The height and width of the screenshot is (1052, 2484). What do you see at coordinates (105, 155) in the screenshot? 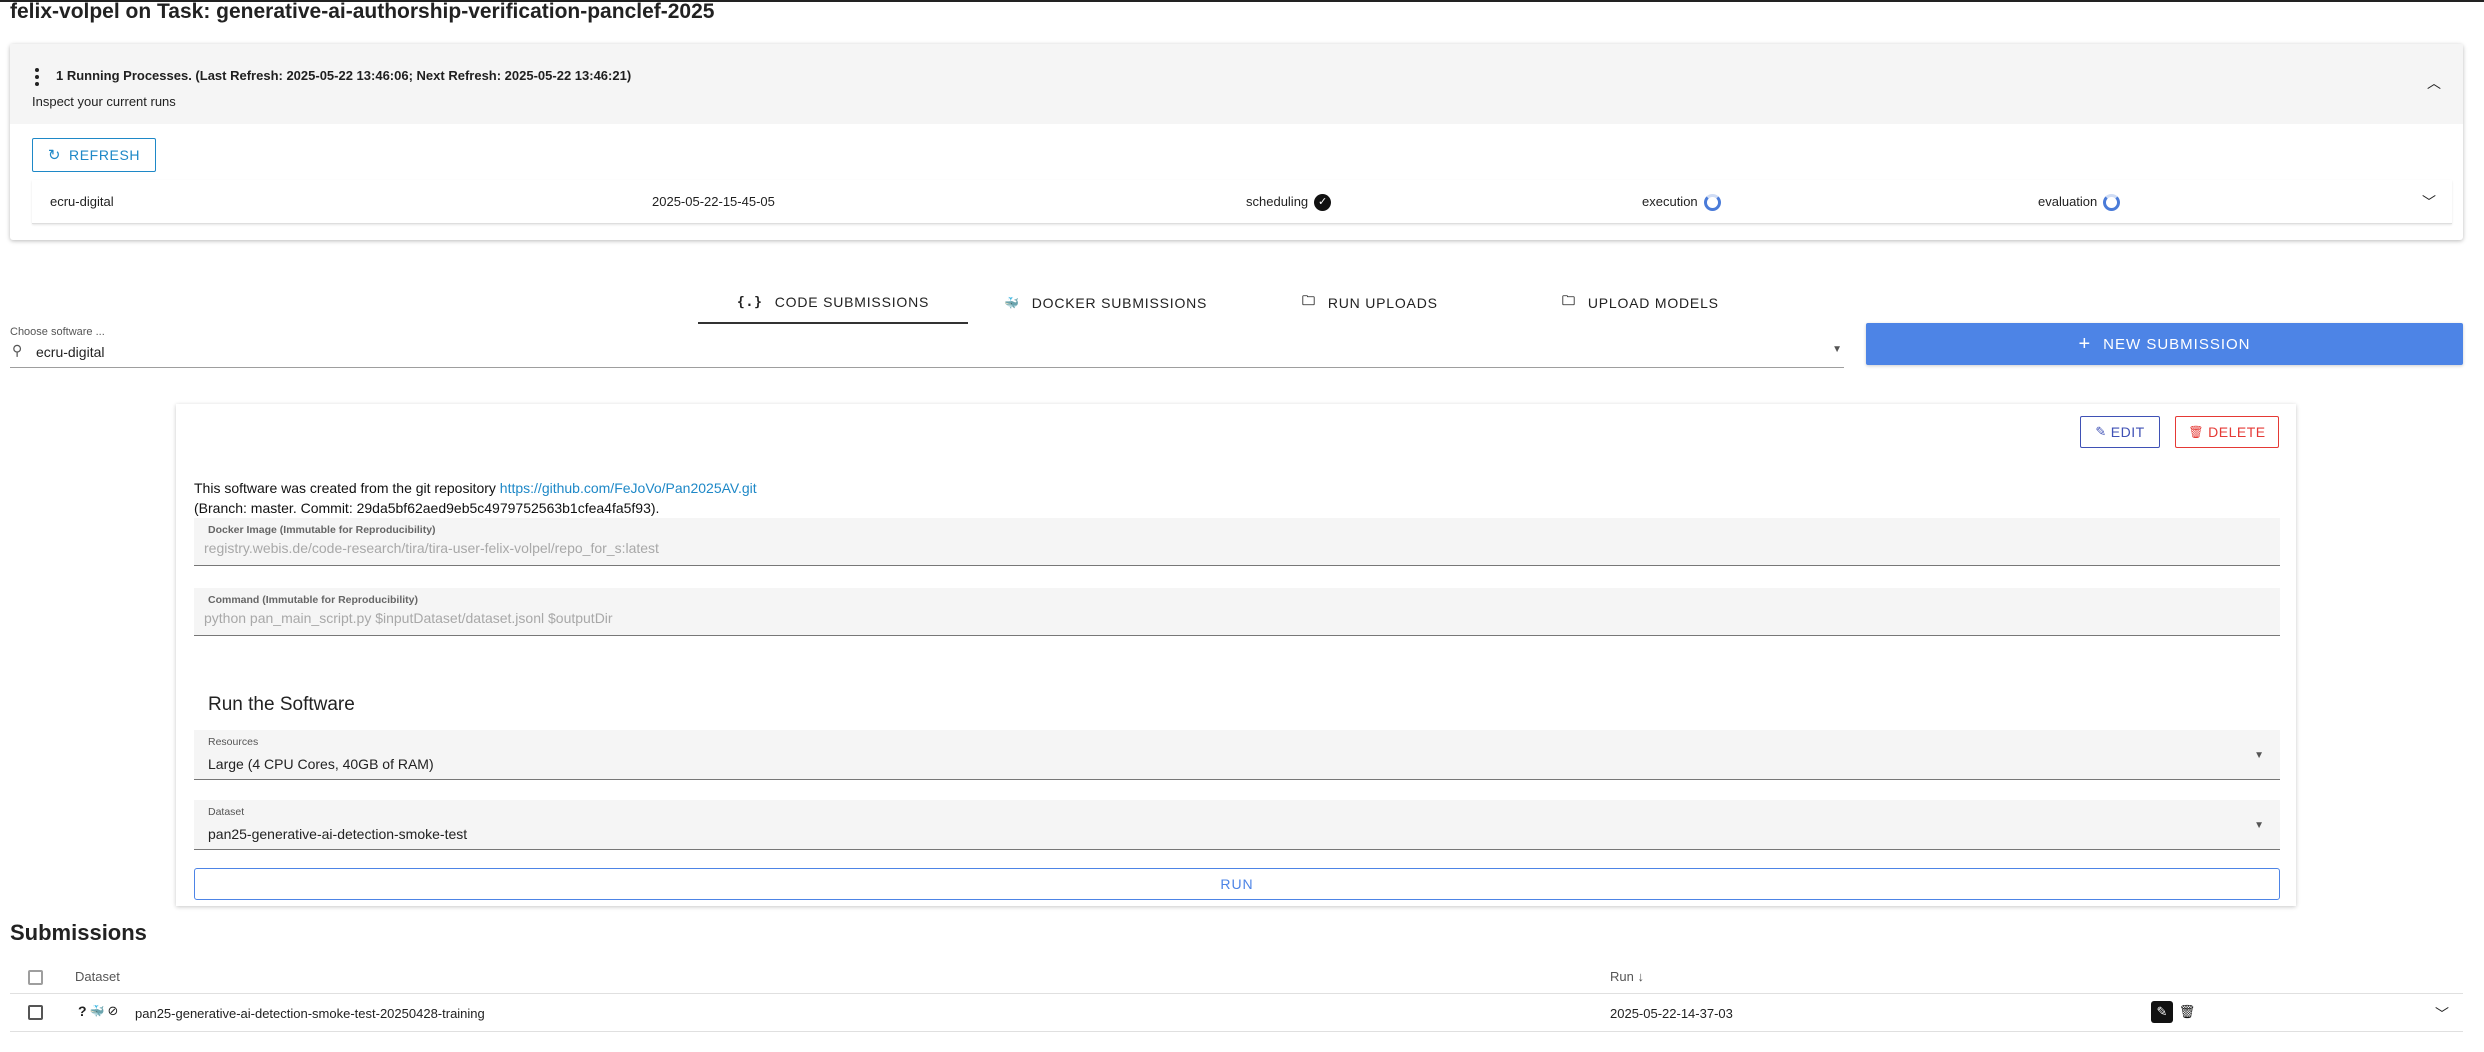
I see `refresh-button-label: REFRESH` at bounding box center [105, 155].